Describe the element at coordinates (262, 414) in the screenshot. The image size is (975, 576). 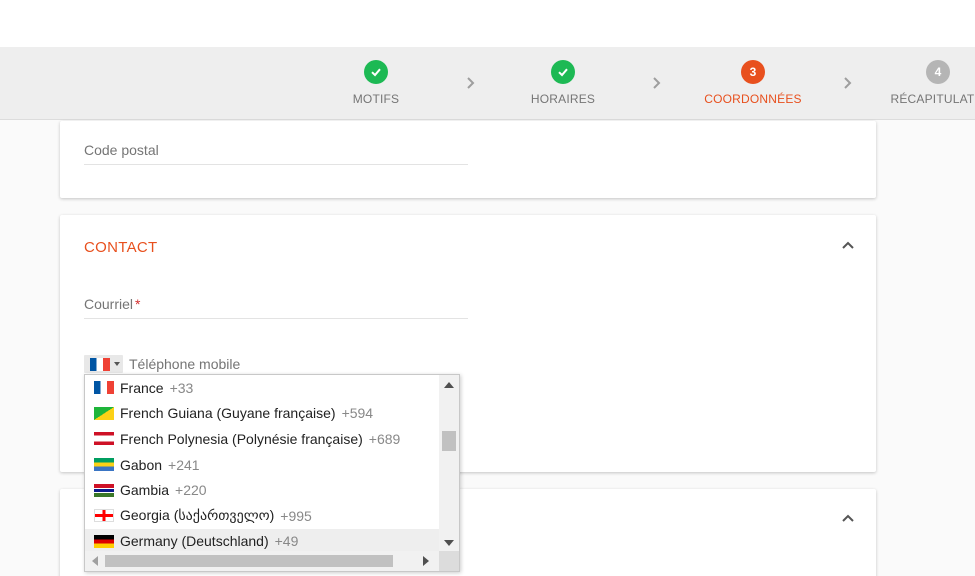
I see `country-option-french-guiana: French Guiana (Guyane française) +594` at that location.